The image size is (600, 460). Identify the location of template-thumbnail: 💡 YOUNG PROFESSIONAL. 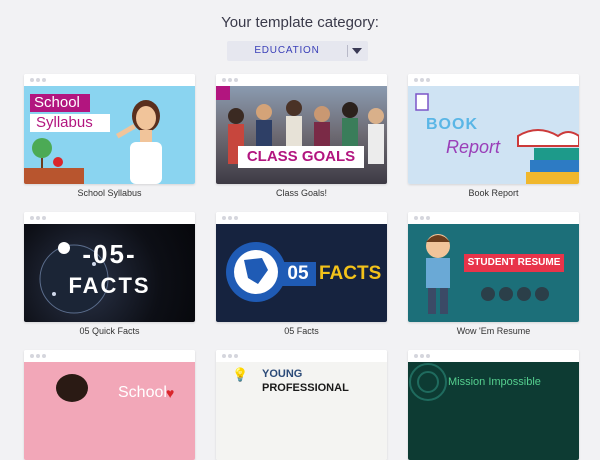
(301, 411).